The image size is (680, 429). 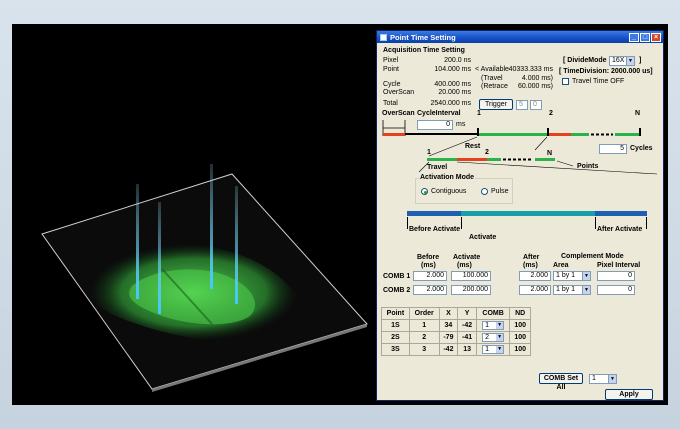 I want to click on comb-2-area-select: 1 by 1 ▼, so click(x=572, y=290).